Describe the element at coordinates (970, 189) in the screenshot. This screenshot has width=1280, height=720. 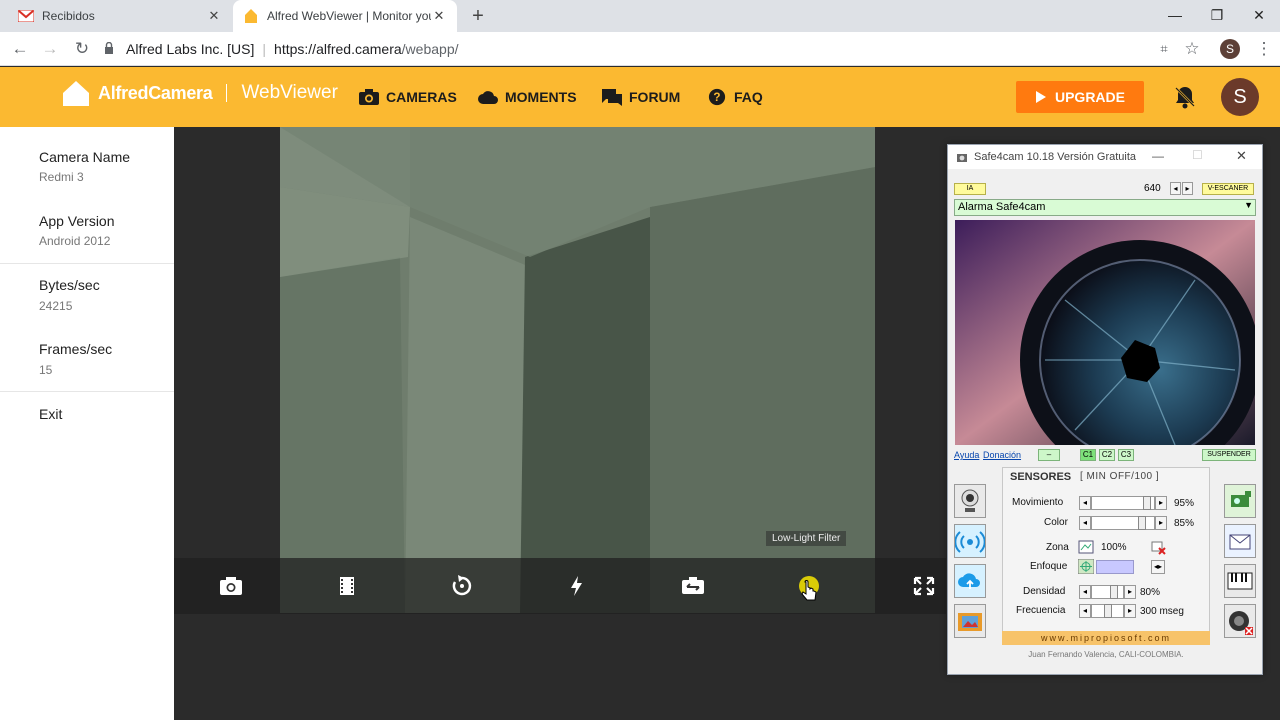
I see `ia-button: IA` at that location.